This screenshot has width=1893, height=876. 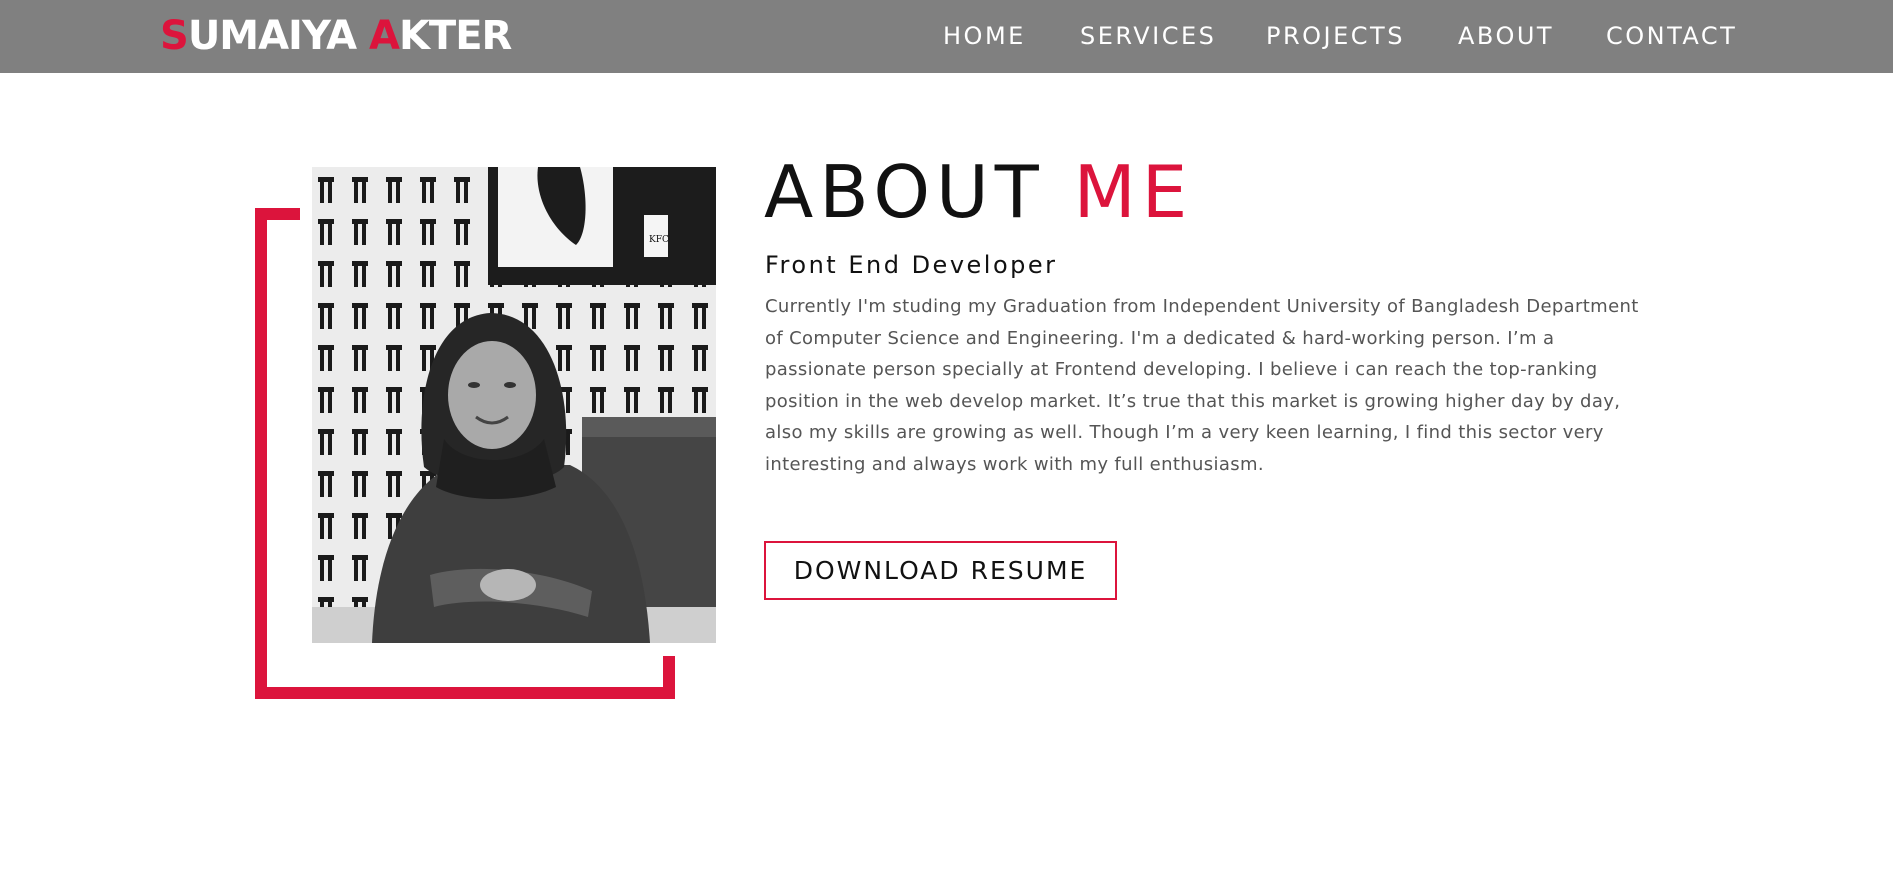 I want to click on nav-link-services: SERVICES, so click(x=1148, y=36).